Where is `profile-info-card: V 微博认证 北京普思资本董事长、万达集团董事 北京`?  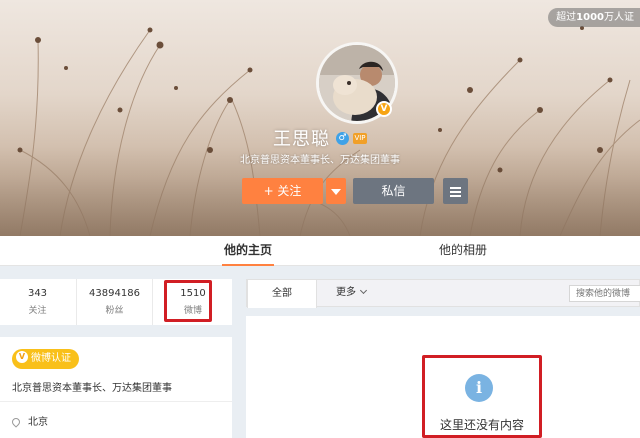 profile-info-card: V 微博认证 北京普思资本董事长、万达集团董事 北京 is located at coordinates (116, 387).